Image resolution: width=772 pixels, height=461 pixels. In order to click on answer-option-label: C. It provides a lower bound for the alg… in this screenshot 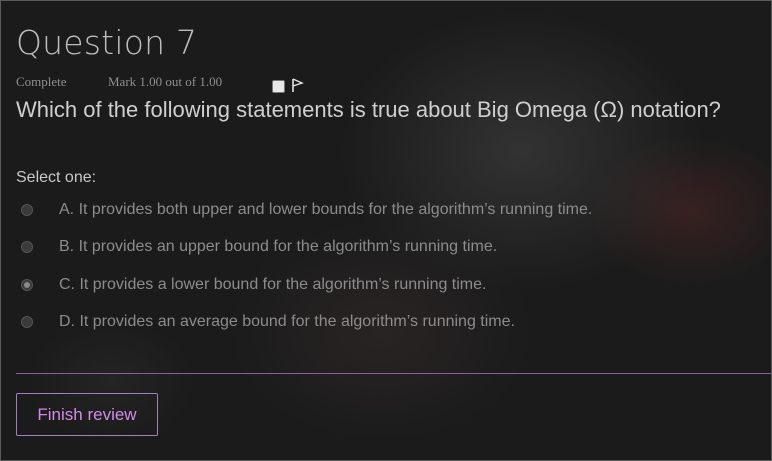, I will do `click(273, 284)`.